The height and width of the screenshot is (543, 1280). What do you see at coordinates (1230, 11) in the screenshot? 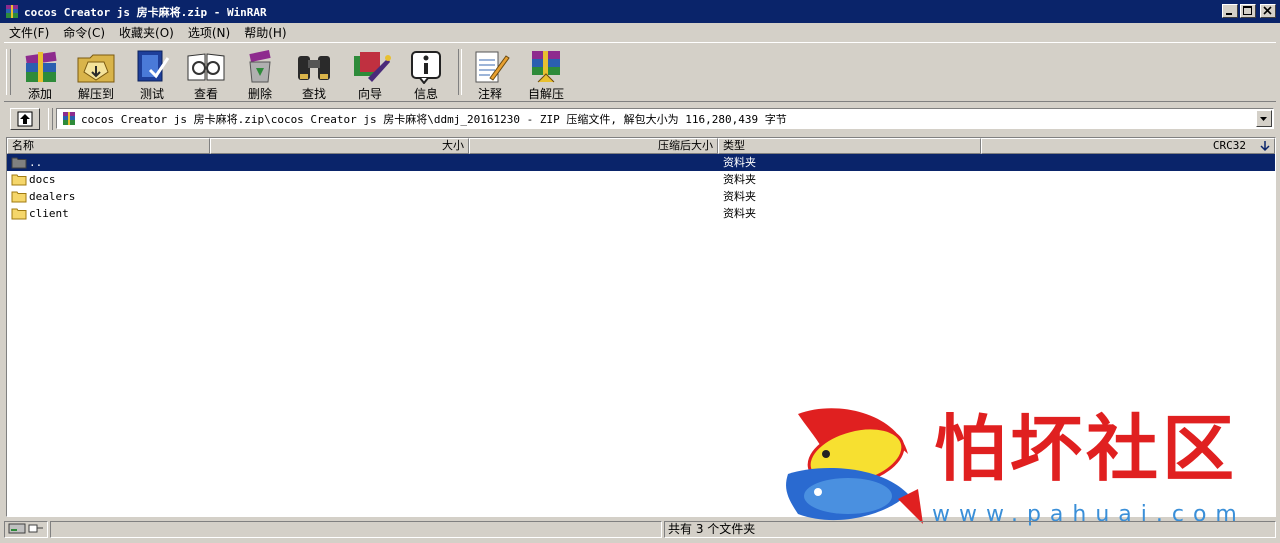
I see `minimize-button` at bounding box center [1230, 11].